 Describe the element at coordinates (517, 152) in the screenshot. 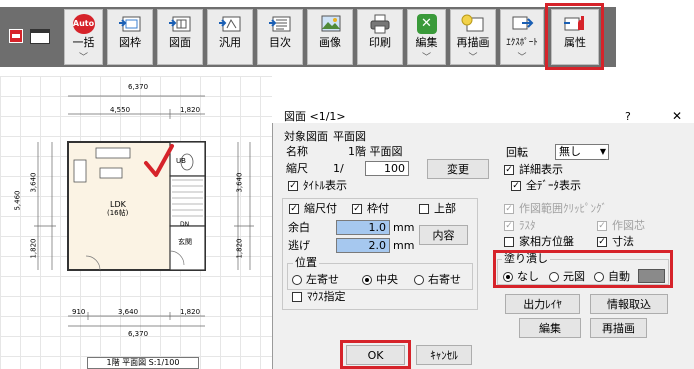

I see `rotate-label: 回転` at that location.